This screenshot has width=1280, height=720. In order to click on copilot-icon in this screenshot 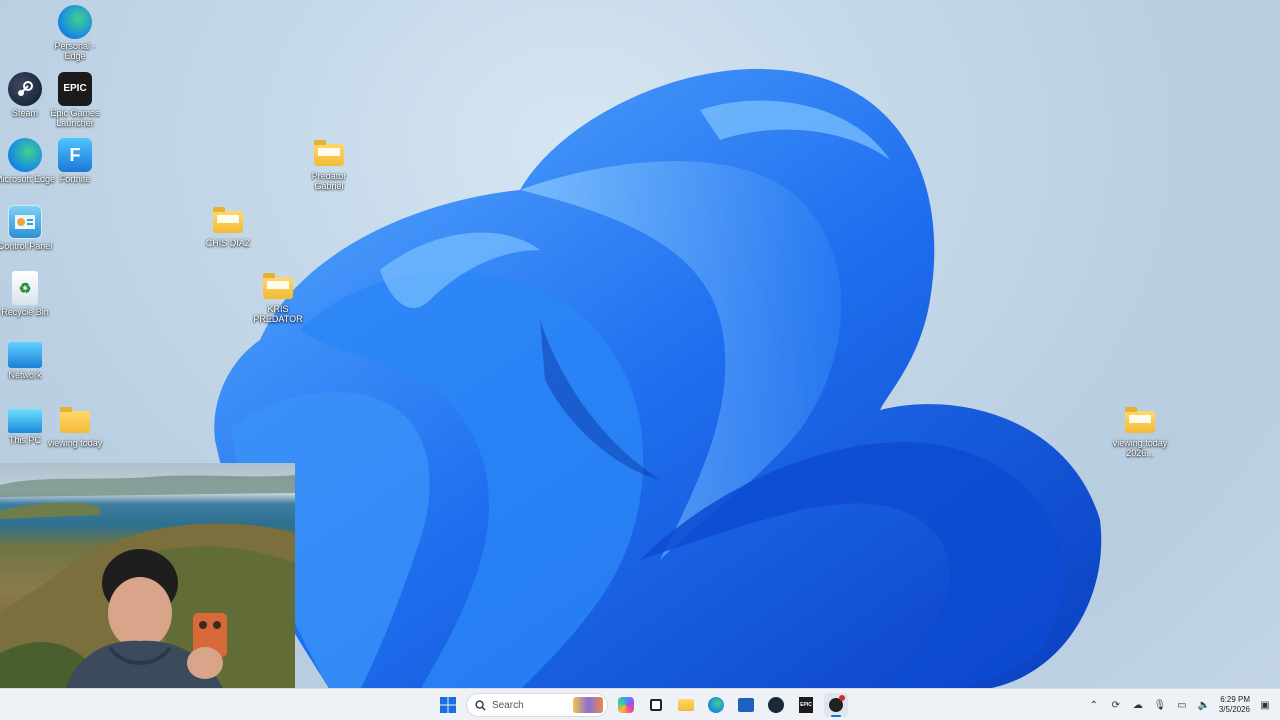, I will do `click(626, 705)`.